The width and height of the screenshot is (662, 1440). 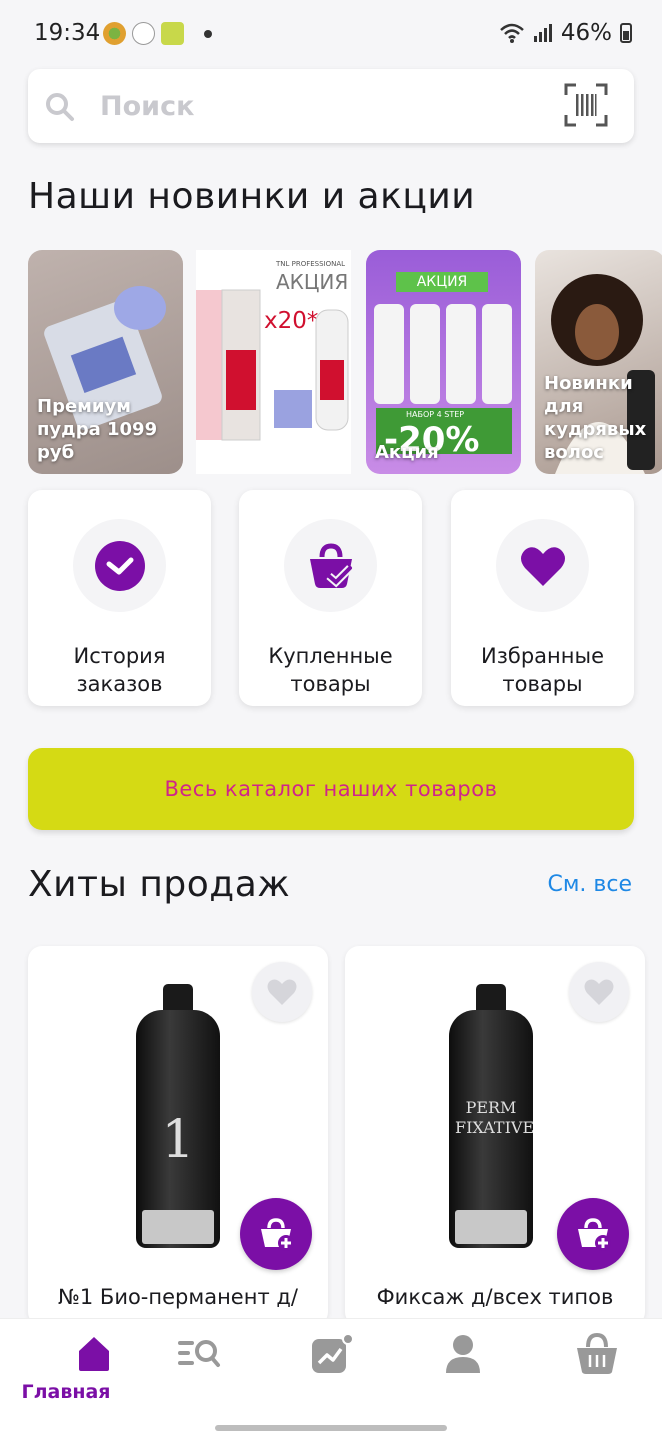 I want to click on home-icon, so click(x=94, y=1354).